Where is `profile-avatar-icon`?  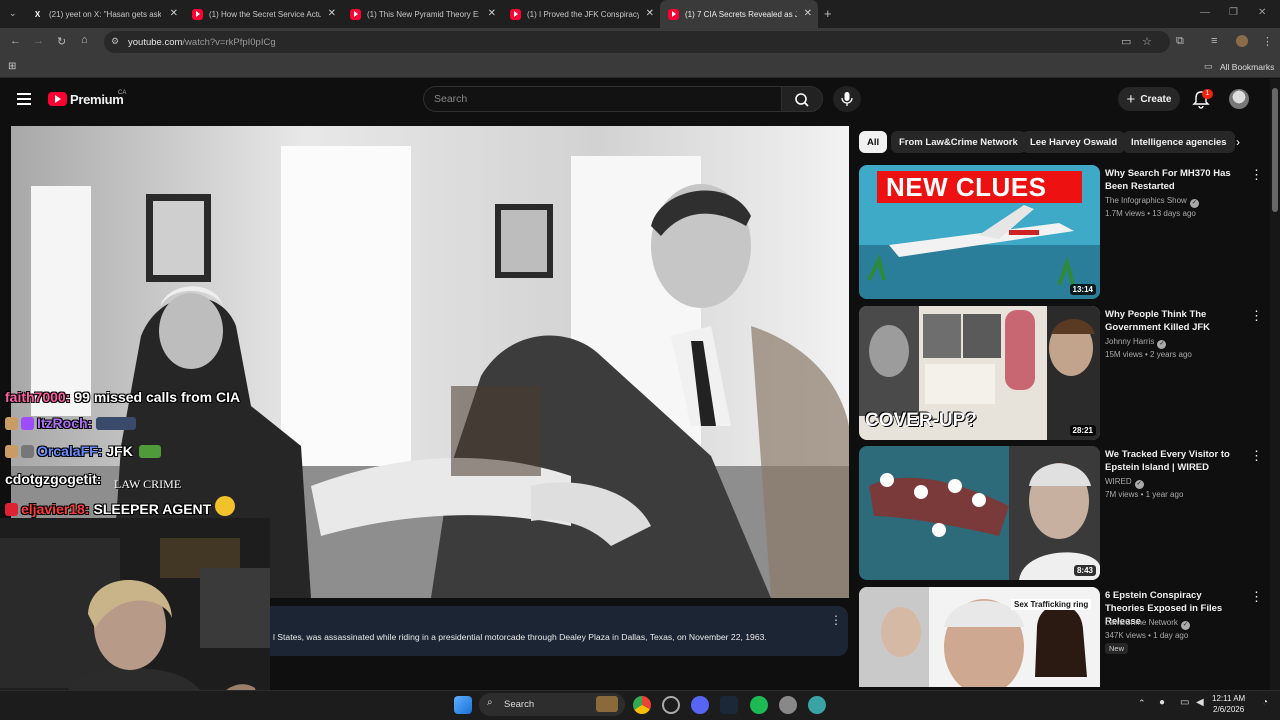 profile-avatar-icon is located at coordinates (1242, 41).